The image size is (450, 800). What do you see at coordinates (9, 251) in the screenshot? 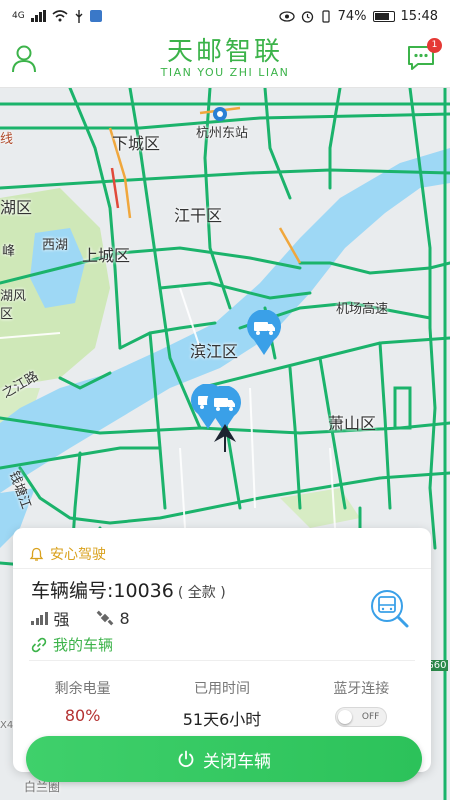
I see `map-label-feng: 峰` at bounding box center [9, 251].